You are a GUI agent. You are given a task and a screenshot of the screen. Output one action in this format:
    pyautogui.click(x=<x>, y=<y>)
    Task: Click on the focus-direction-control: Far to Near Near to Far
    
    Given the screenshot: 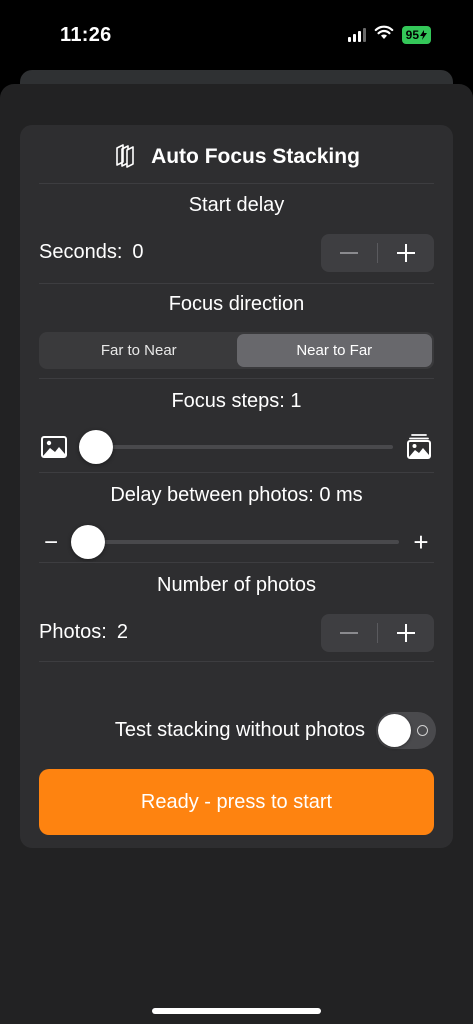 What is the action you would take?
    pyautogui.click(x=236, y=350)
    